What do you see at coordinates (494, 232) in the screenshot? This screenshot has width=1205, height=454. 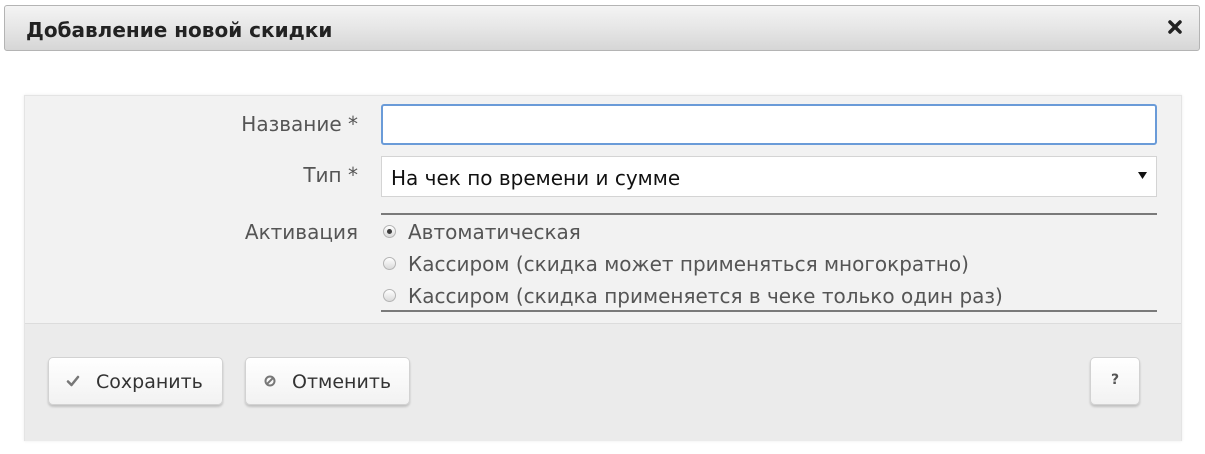 I see `activation-option-label: Автоматическая` at bounding box center [494, 232].